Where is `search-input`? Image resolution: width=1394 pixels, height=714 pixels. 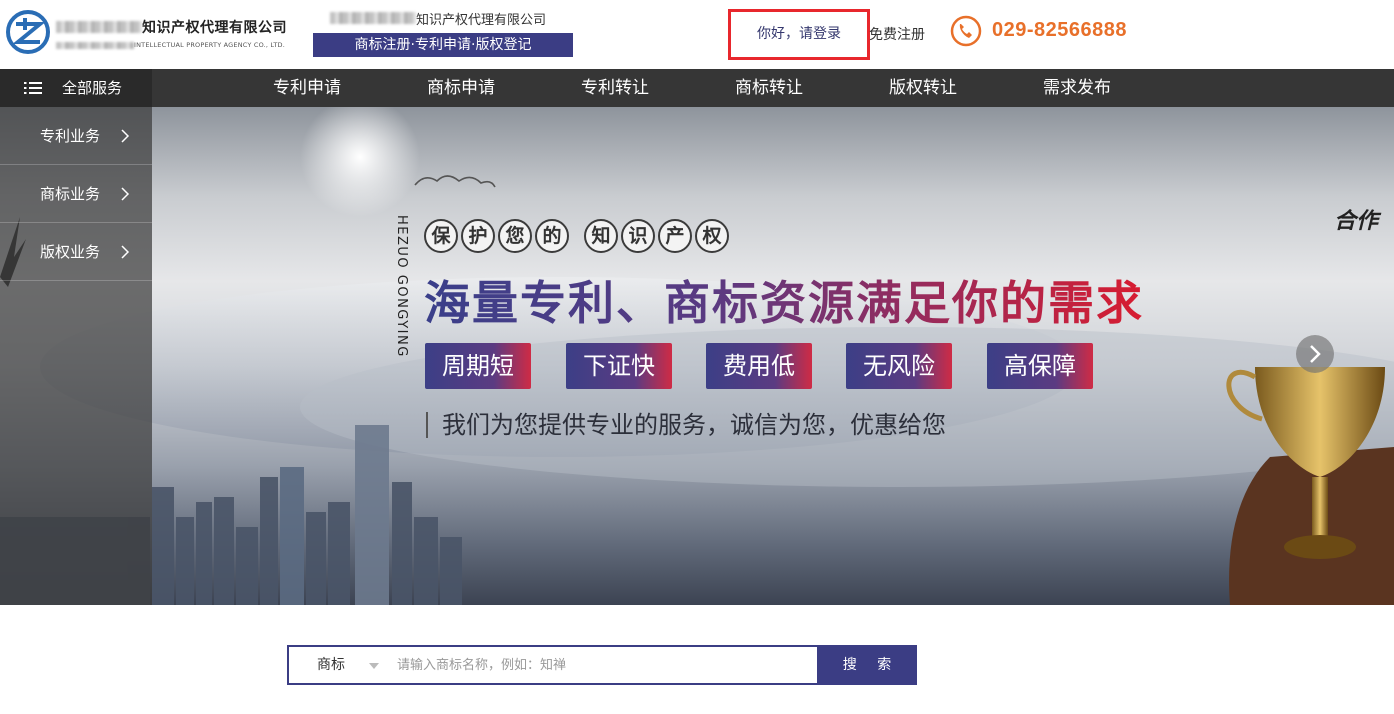
search-input is located at coordinates (606, 665).